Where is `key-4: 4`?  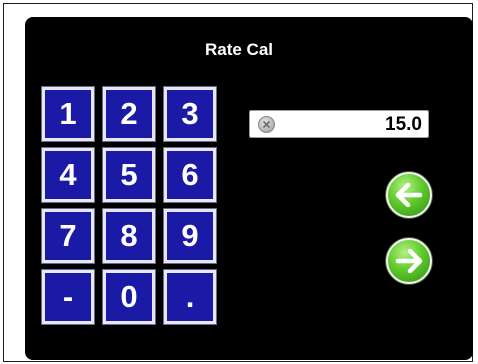 key-4: 4 is located at coordinates (68, 175).